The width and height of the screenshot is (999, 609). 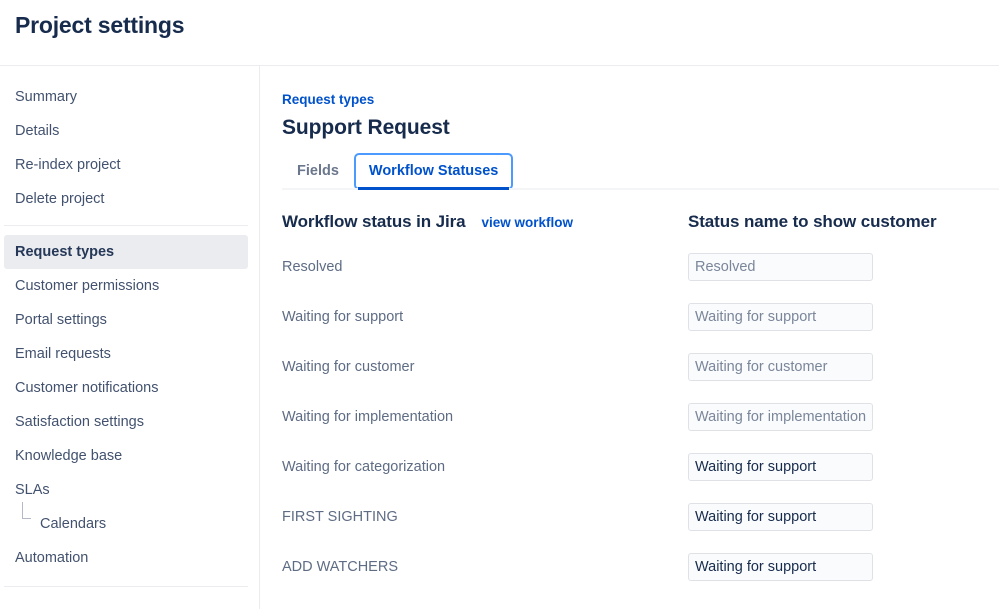 I want to click on sidebar-item-label: Calendars, so click(x=73, y=524).